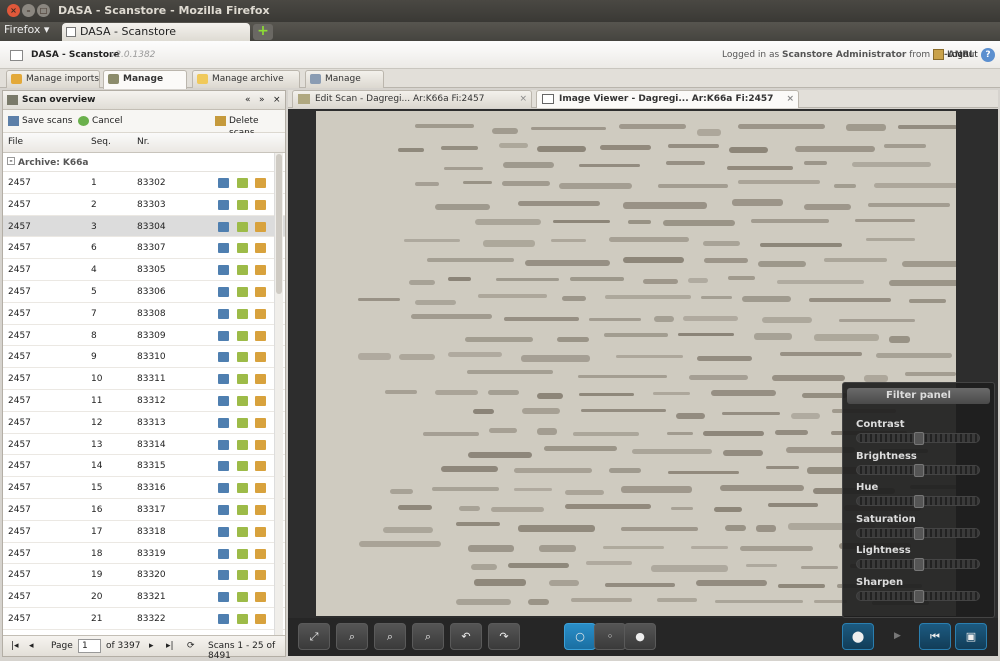  Describe the element at coordinates (144, 183) in the screenshot. I see `table-row: 2457 1 83302` at that location.